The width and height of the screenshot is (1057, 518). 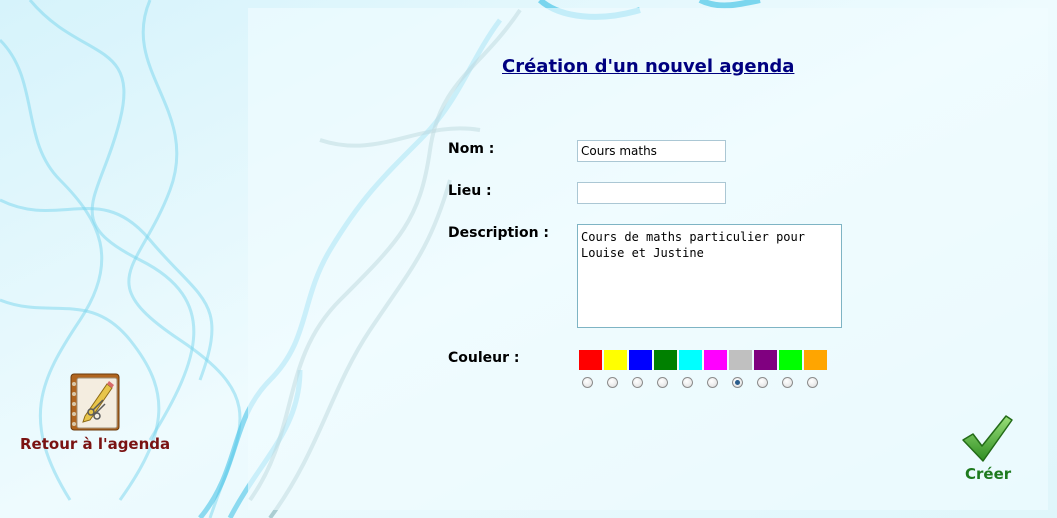 I want to click on place-label: Lieu :, so click(x=470, y=191).